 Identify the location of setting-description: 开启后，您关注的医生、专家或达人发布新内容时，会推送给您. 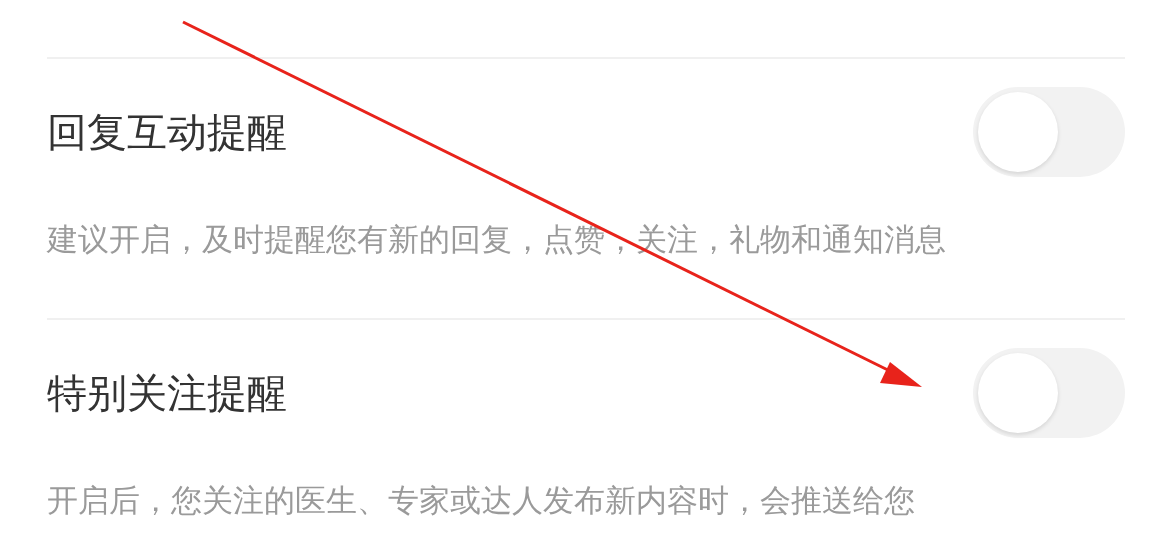
(481, 500).